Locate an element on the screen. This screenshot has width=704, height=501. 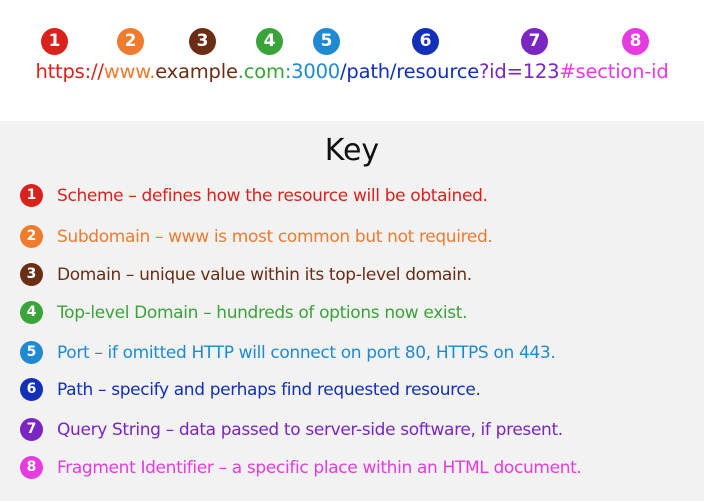
badge-subdomain: 2 is located at coordinates (130, 41).